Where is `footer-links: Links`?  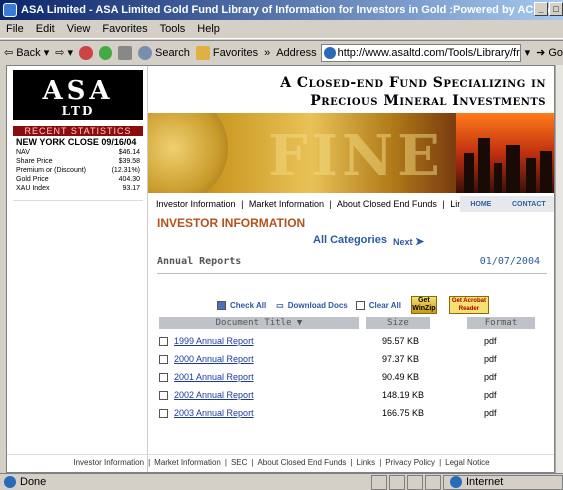
footer-links: Links is located at coordinates (366, 462).